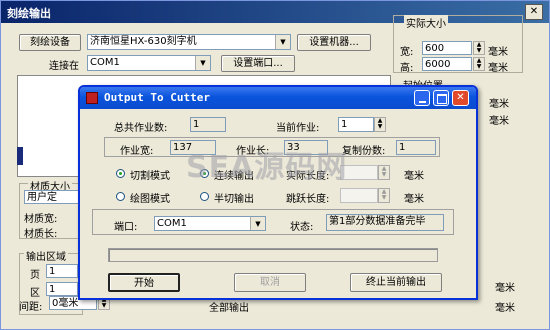 Image resolution: width=550 pixels, height=330 pixels. What do you see at coordinates (120, 173) in the screenshot?
I see `cut-mode-radio` at bounding box center [120, 173].